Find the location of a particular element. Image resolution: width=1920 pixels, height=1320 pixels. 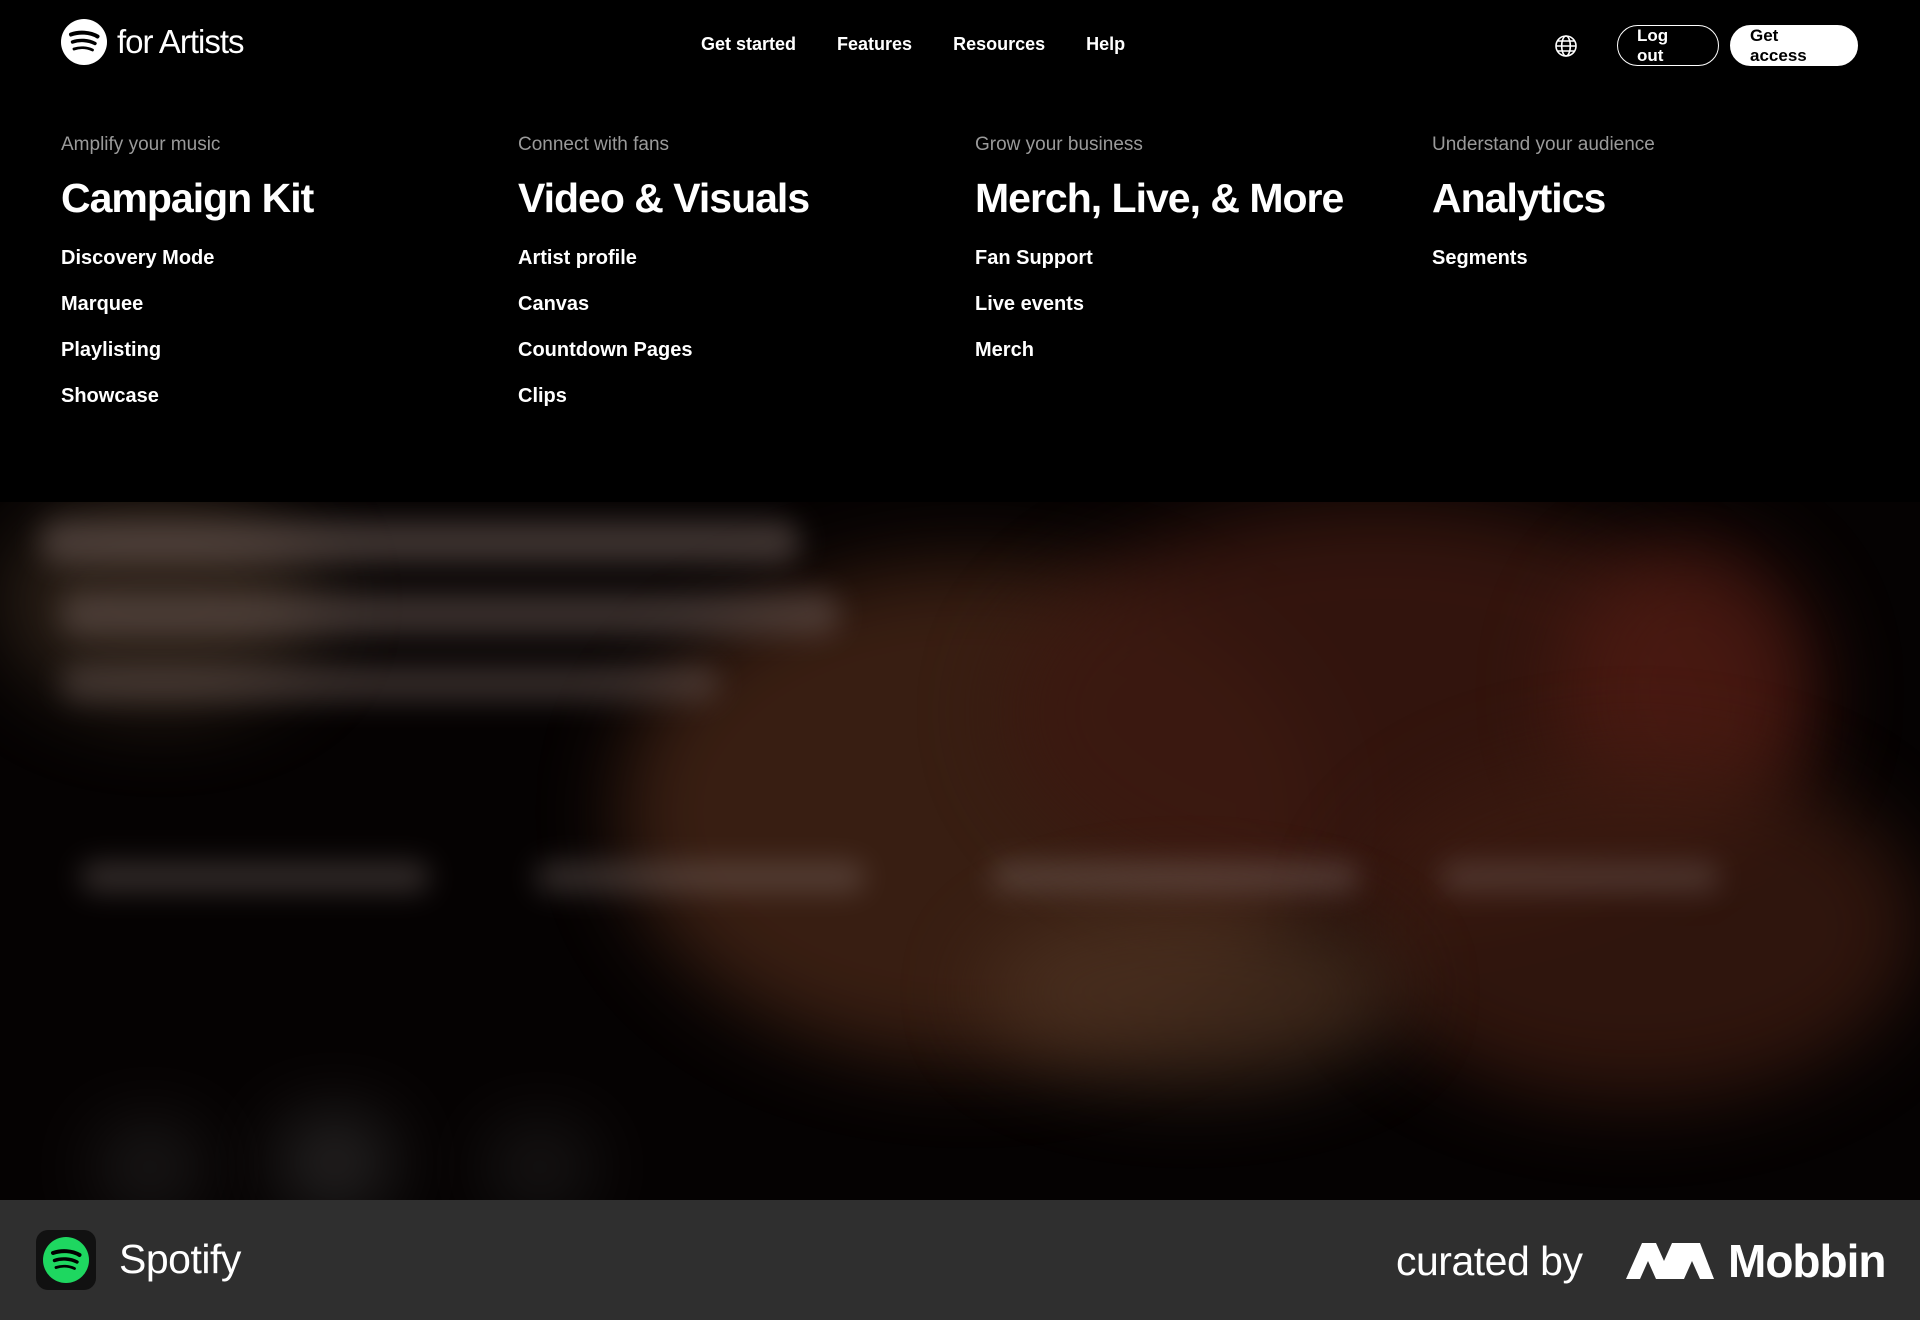

globe-icon is located at coordinates (1566, 46).